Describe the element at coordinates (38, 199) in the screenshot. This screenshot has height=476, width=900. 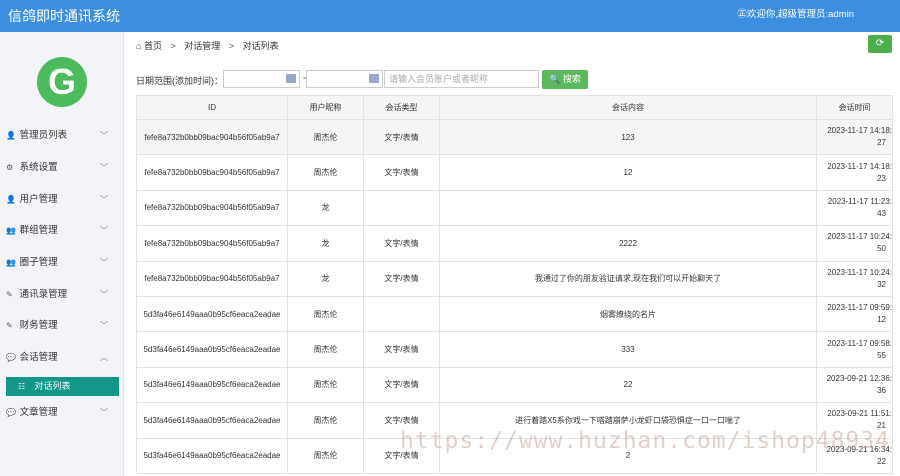
I see `sidebar-item-label: 用户管理` at that location.